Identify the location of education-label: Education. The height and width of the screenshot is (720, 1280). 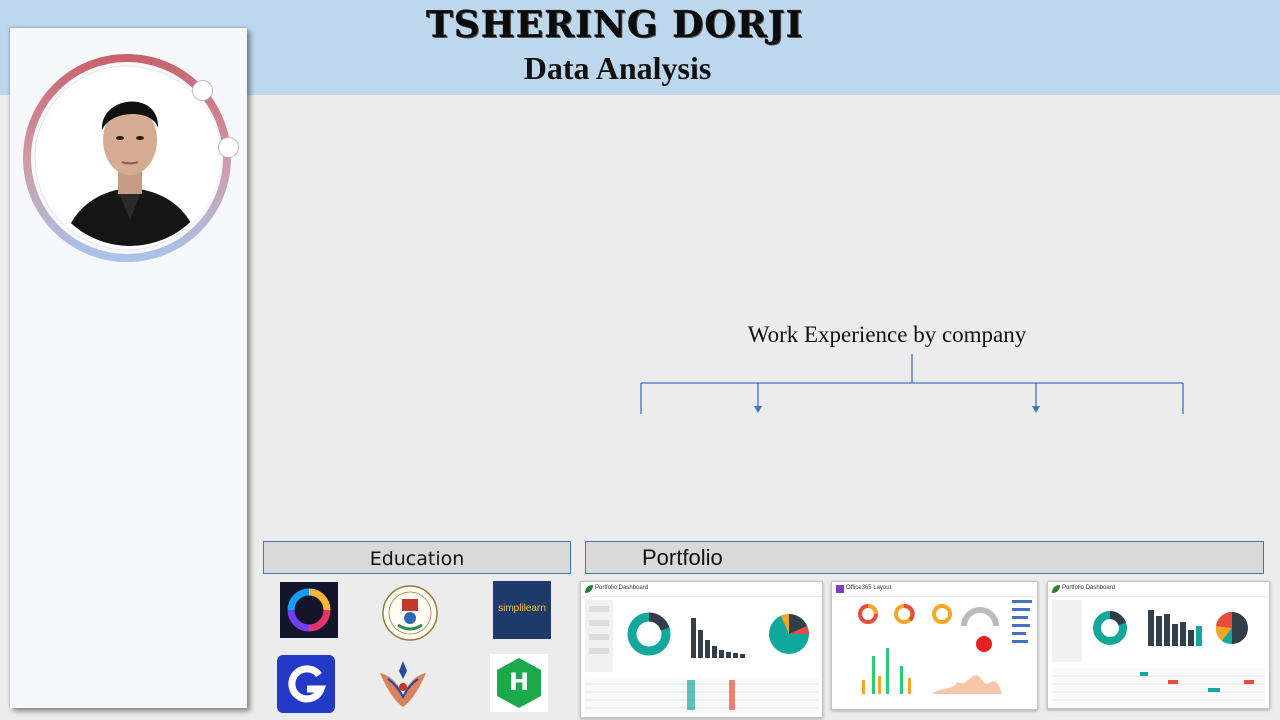
(417, 559).